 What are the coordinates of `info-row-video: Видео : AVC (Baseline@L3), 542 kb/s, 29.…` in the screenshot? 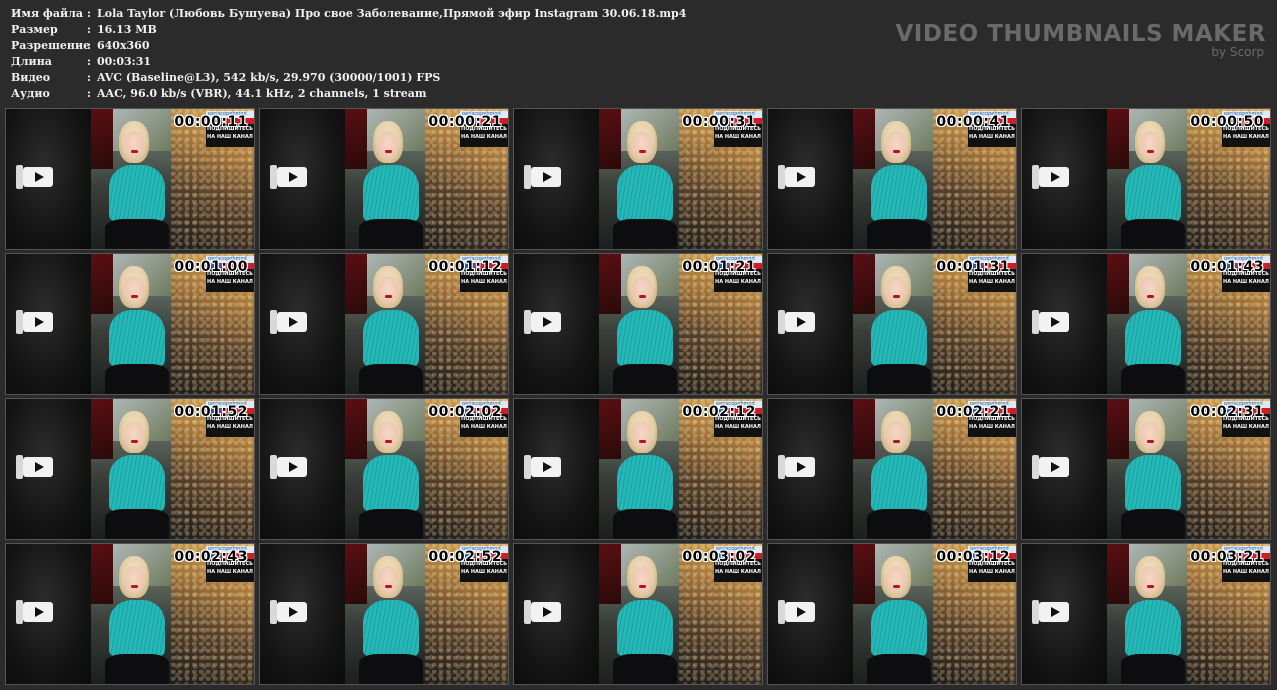 It's located at (348, 78).